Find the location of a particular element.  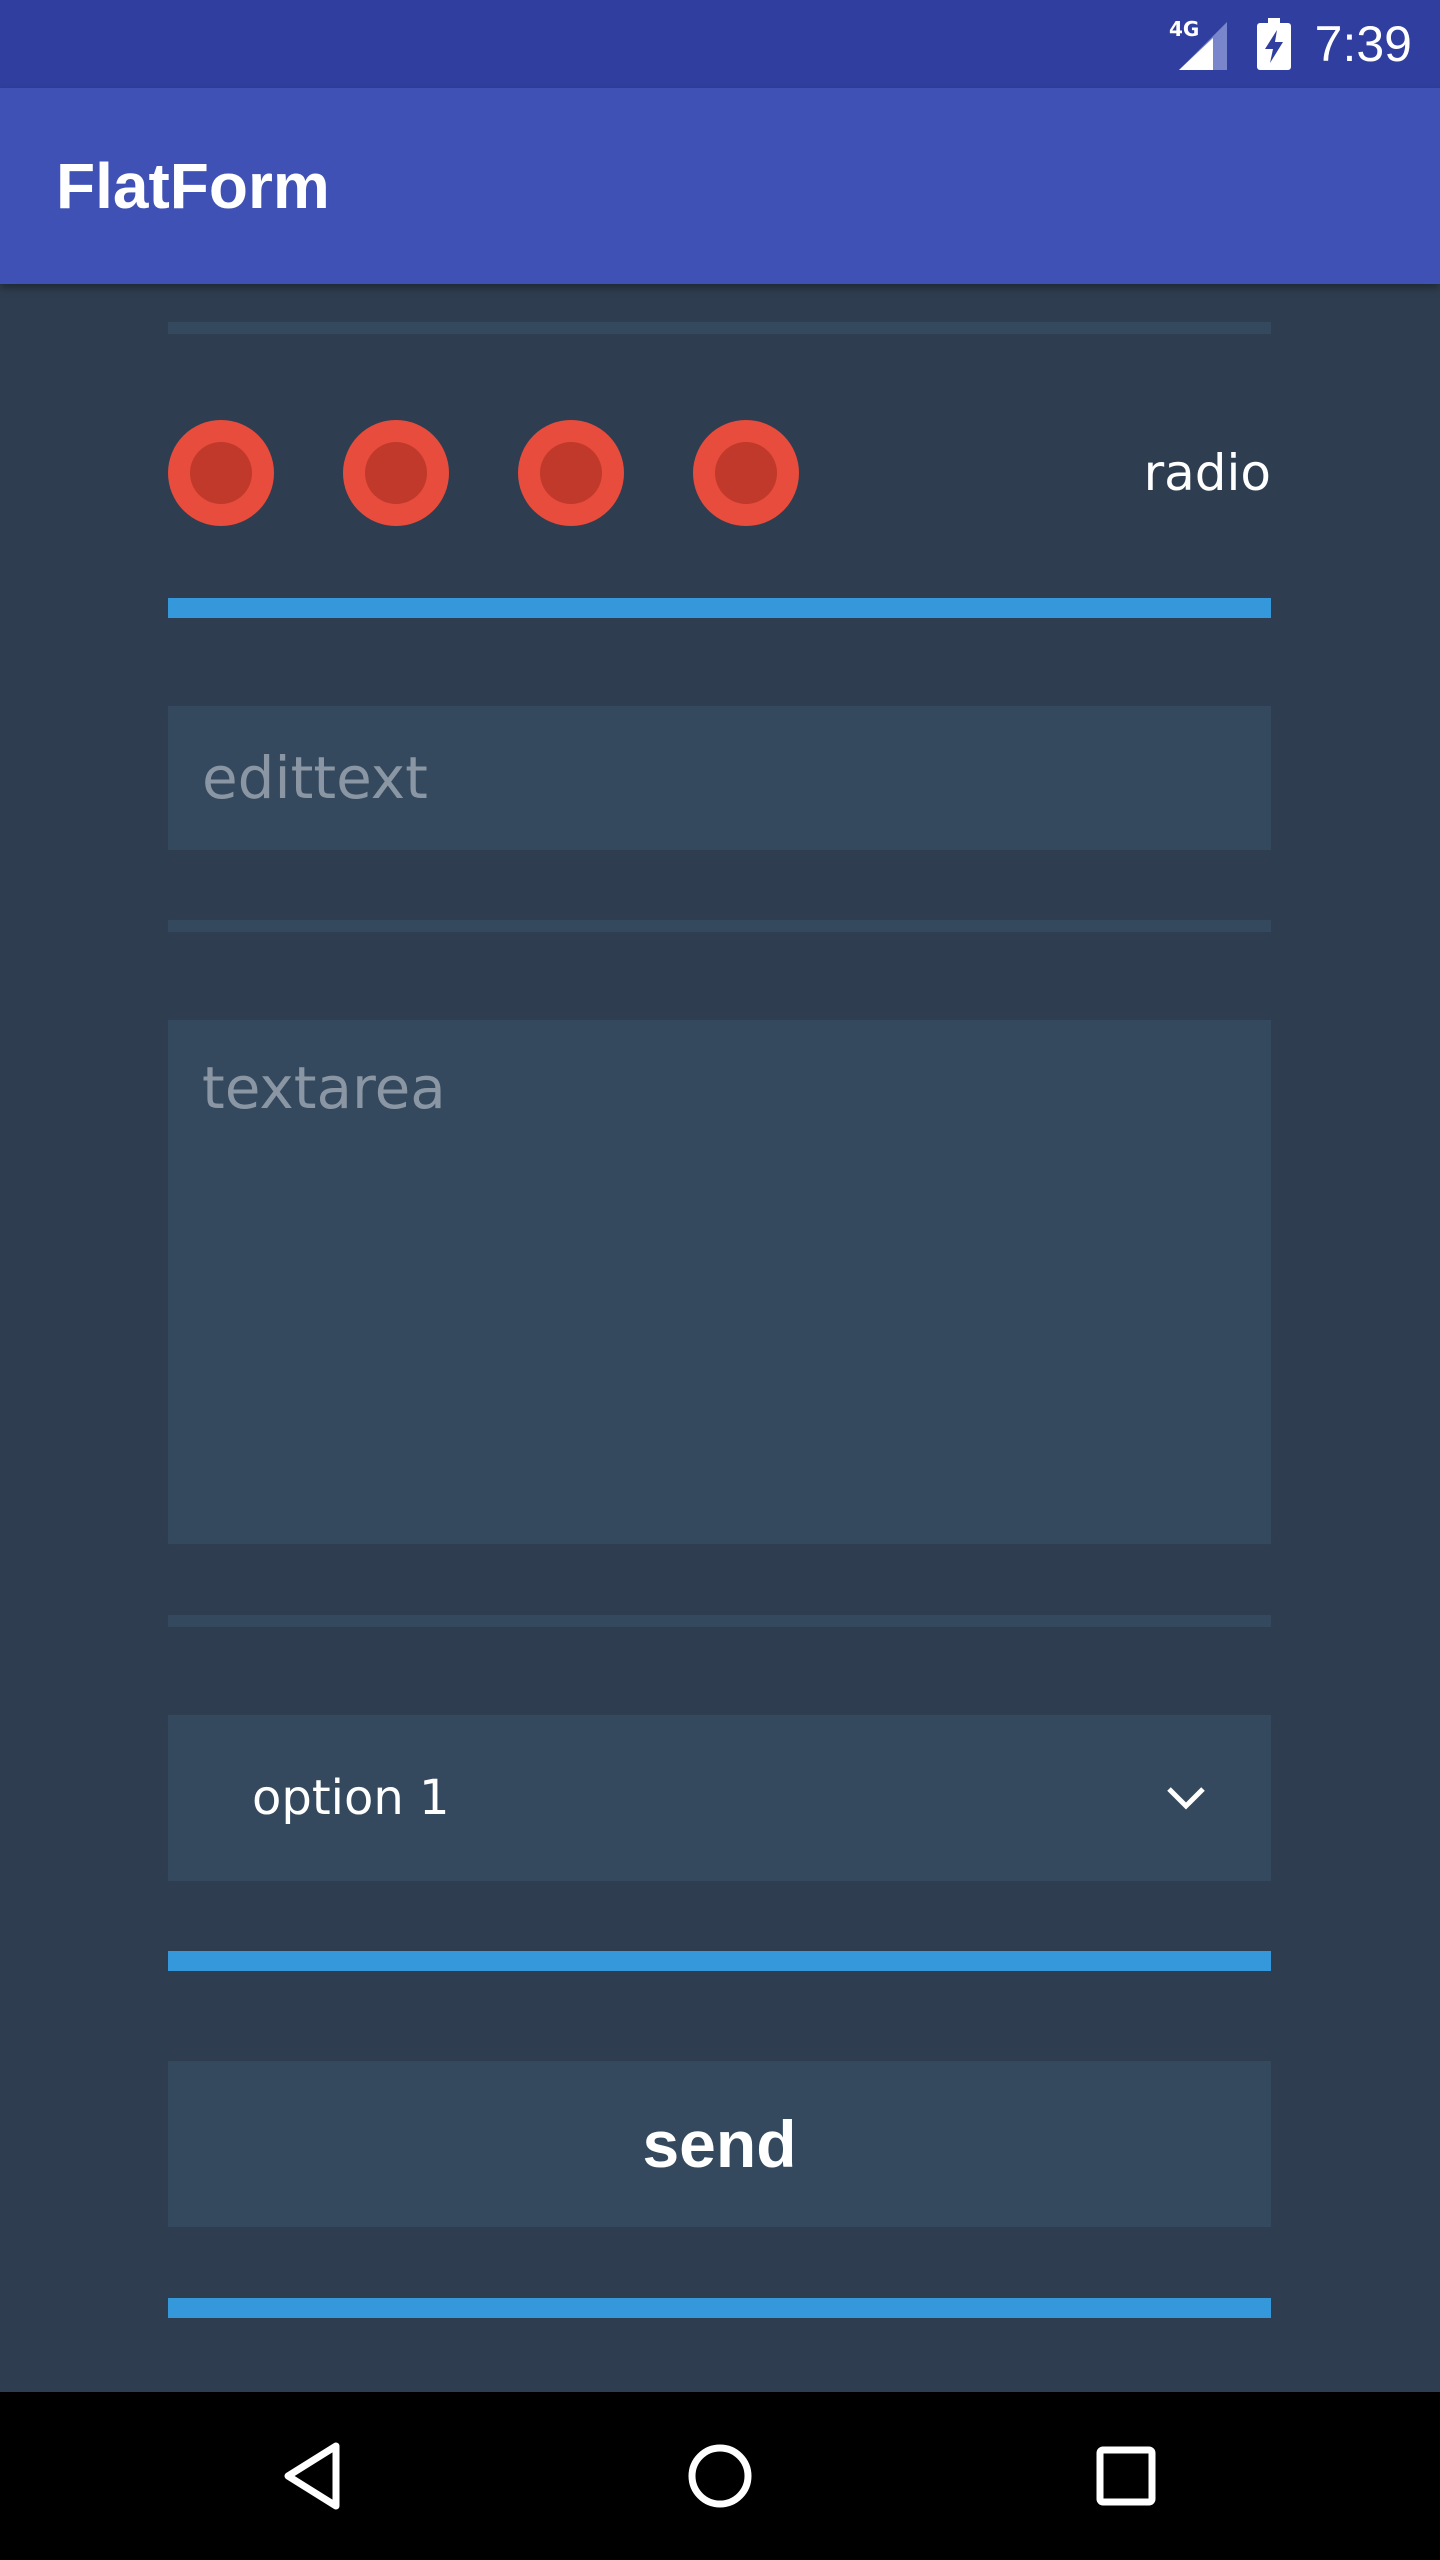

status-indicators: 4G 7:39 is located at coordinates (1290, 44).